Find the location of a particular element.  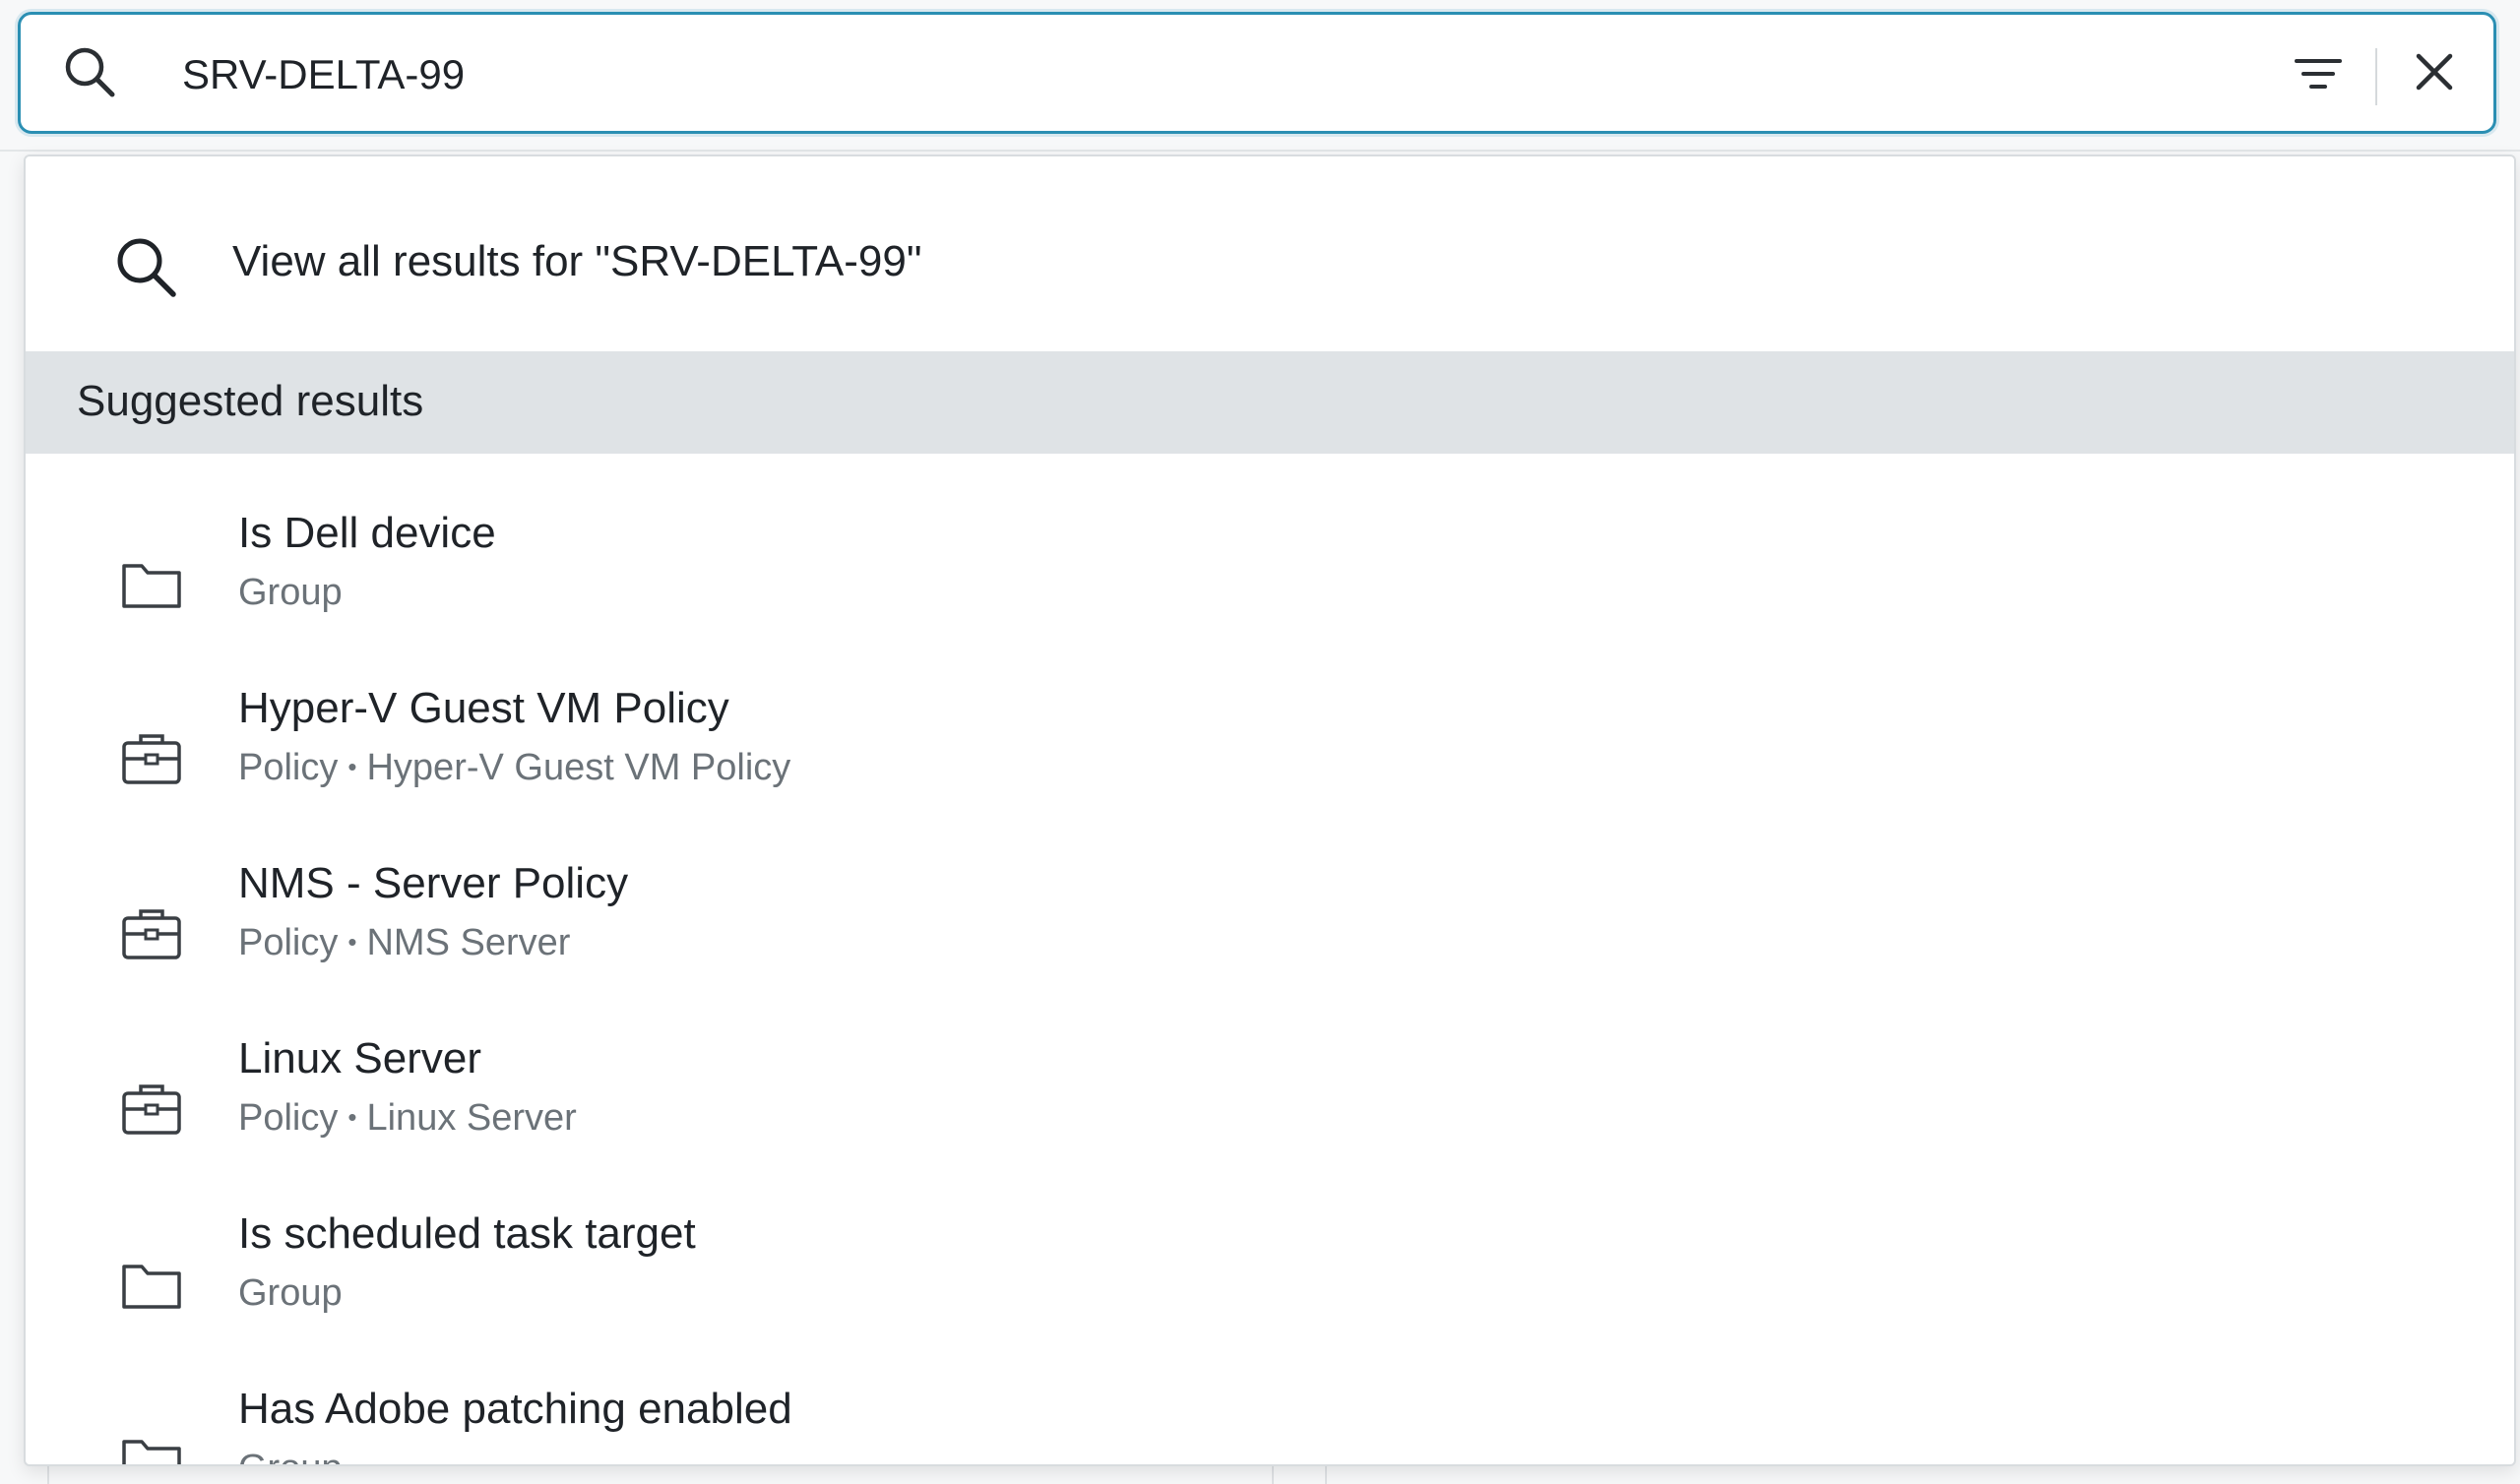

result-subtitle: Policy • Hyper-V Guest VM Policy is located at coordinates (514, 768).